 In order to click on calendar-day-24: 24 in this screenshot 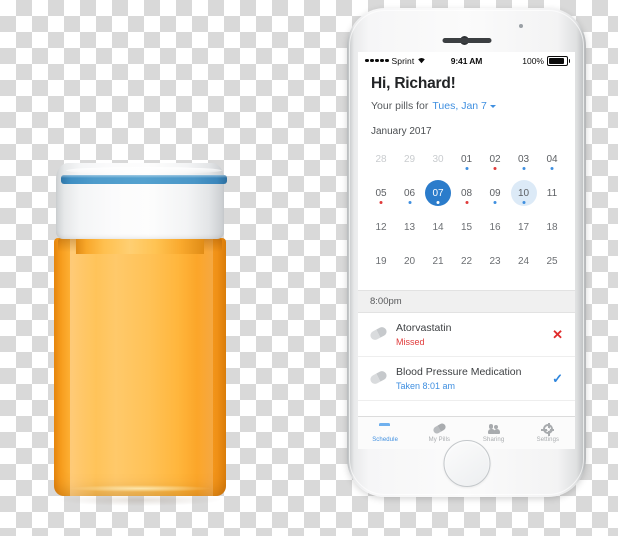, I will do `click(524, 261)`.